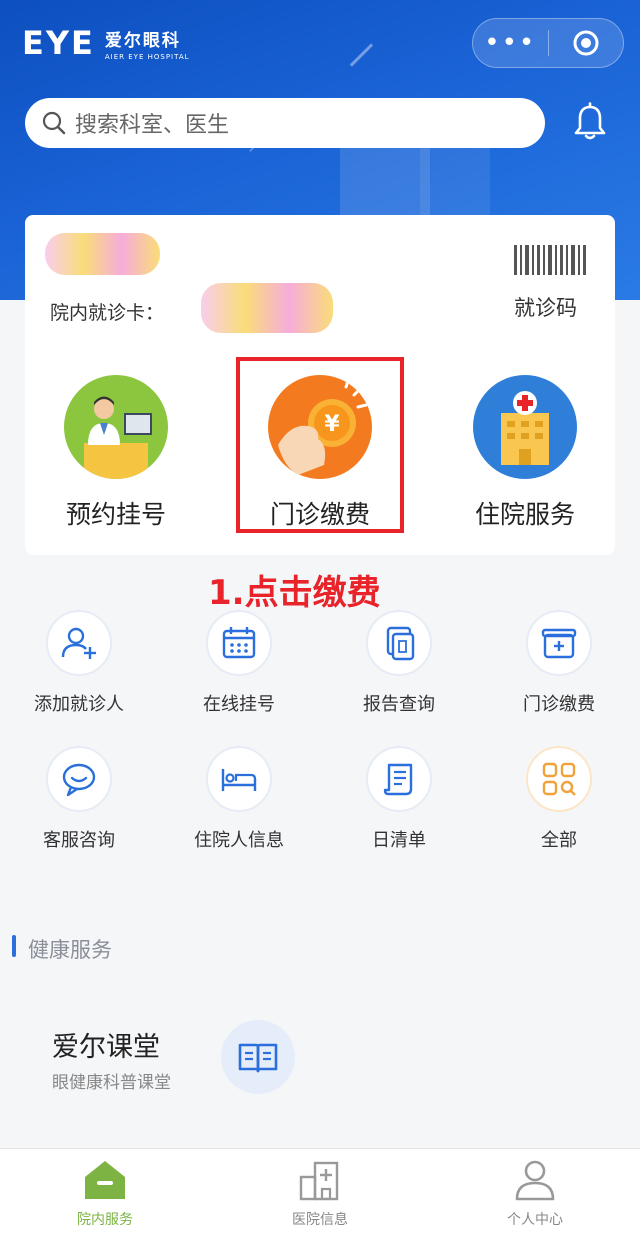 This screenshot has width=640, height=1245. What do you see at coordinates (545, 307) in the screenshot?
I see `visit-code-label: 就诊码` at bounding box center [545, 307].